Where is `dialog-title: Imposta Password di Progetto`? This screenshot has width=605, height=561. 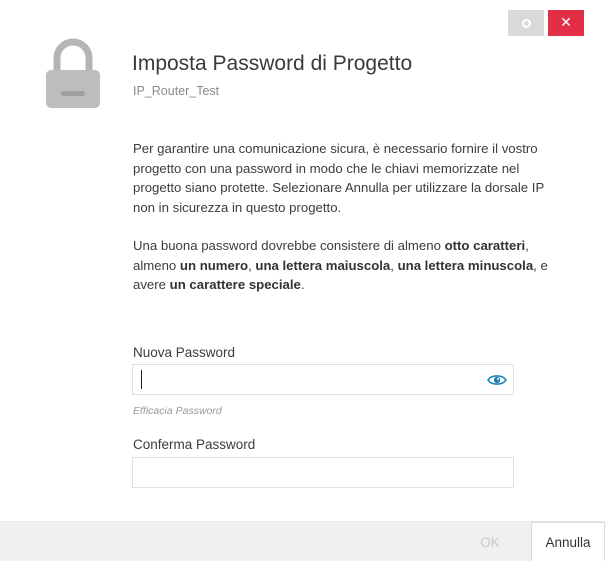 dialog-title: Imposta Password di Progetto is located at coordinates (272, 63).